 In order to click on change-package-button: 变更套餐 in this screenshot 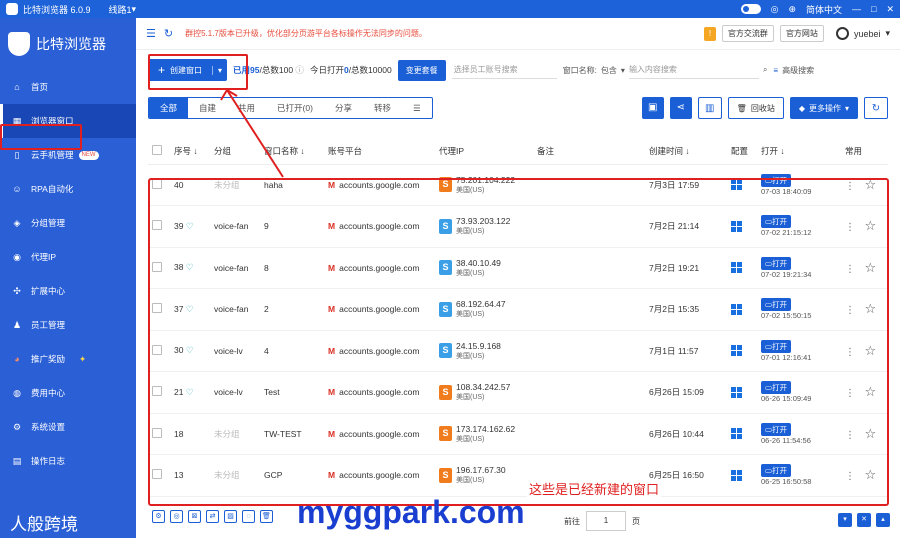, I will do `click(421, 70)`.